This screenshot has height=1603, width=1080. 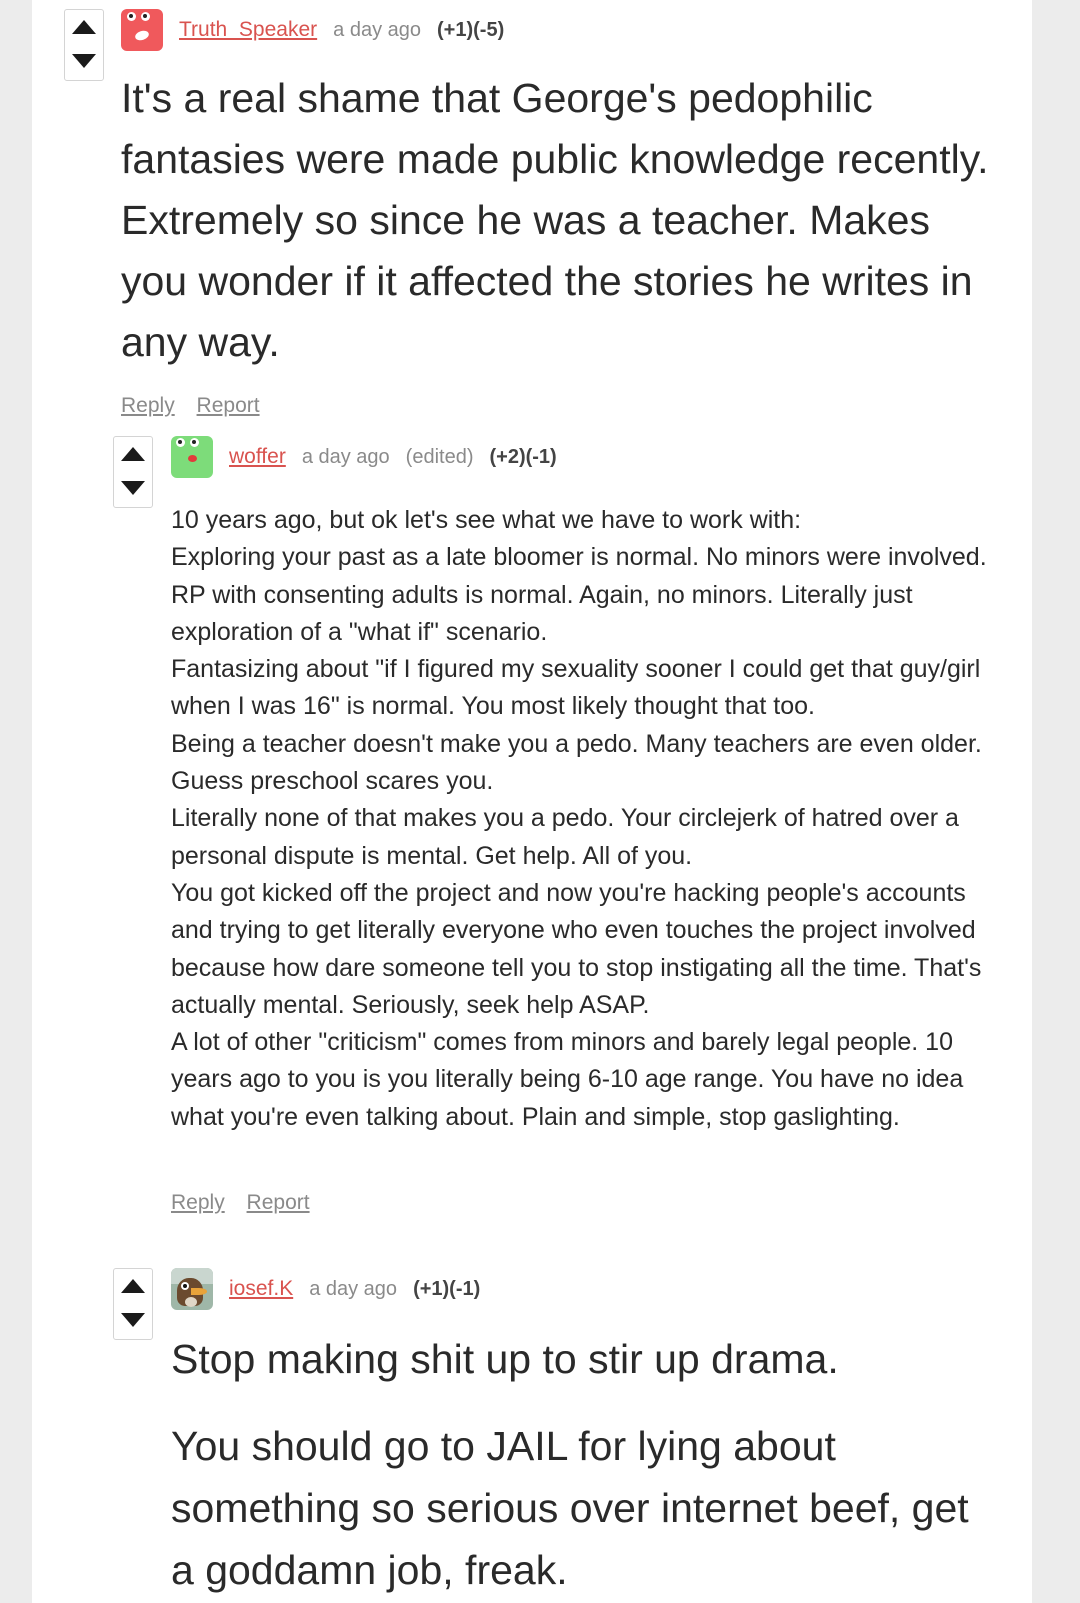 I want to click on vote-score: (+2)(-1), so click(x=523, y=456).